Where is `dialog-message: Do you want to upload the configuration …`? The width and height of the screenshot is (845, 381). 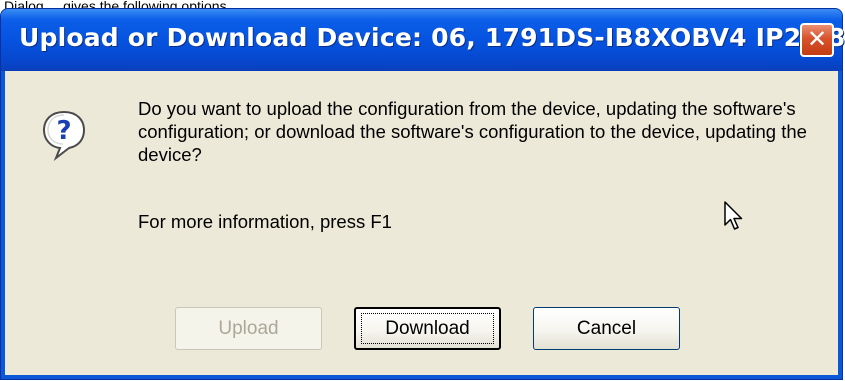
dialog-message: Do you want to upload the configuration … is located at coordinates (472, 131).